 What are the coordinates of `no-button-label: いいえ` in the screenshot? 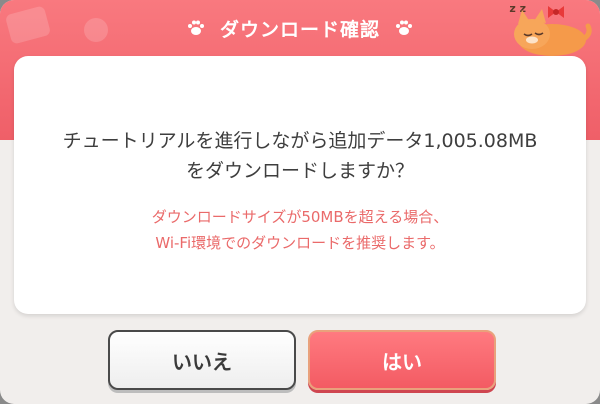 It's located at (202, 361).